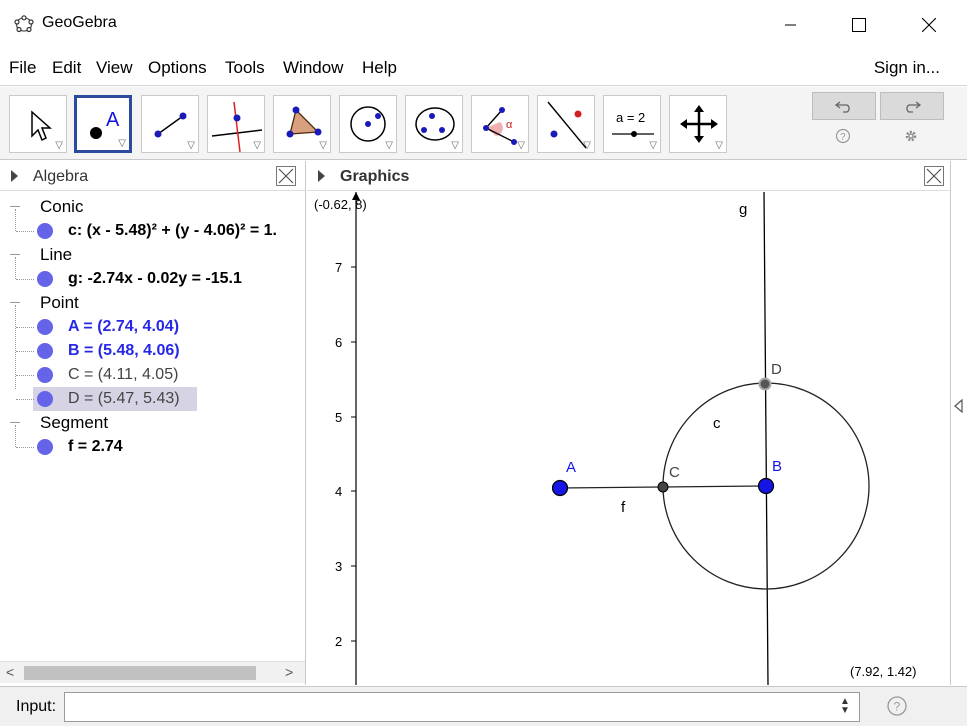 The height and width of the screenshot is (726, 967). Describe the element at coordinates (152, 255) in the screenshot. I see `group-line: Line` at that location.